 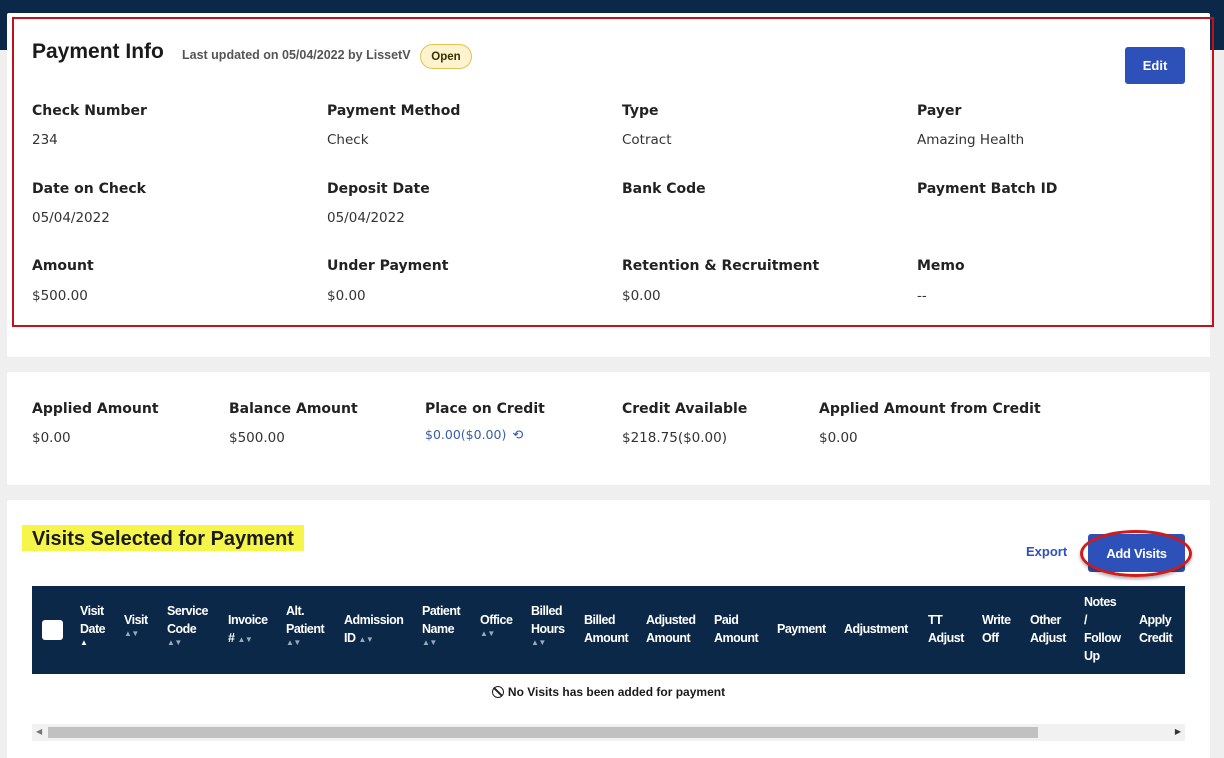 What do you see at coordinates (922, 296) in the screenshot?
I see `memo-value: --` at bounding box center [922, 296].